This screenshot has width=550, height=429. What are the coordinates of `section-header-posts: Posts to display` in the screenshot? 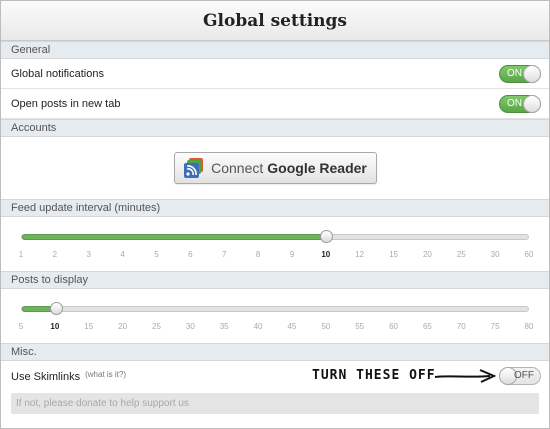 It's located at (275, 280).